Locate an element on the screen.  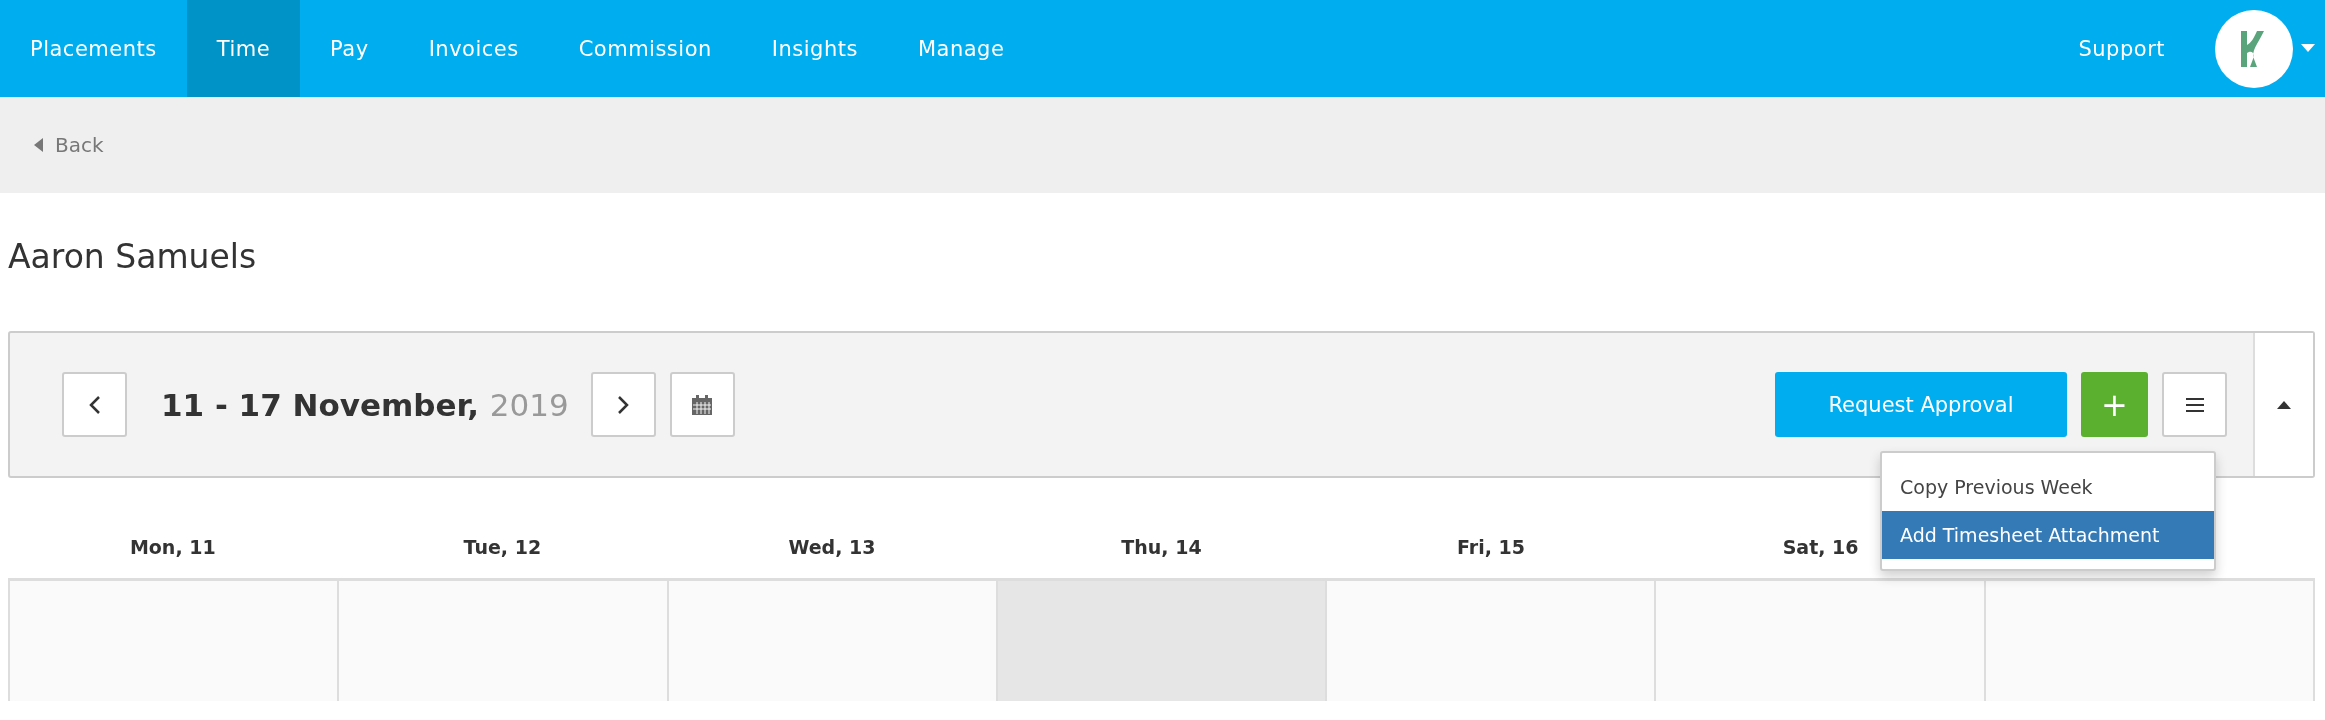
nav-tab: Pay is located at coordinates (349, 48).